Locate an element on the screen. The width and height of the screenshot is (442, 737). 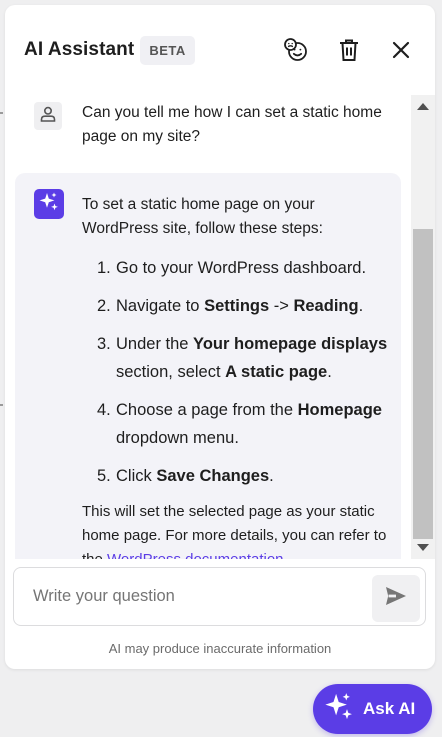
clear-chat-button is located at coordinates (349, 50).